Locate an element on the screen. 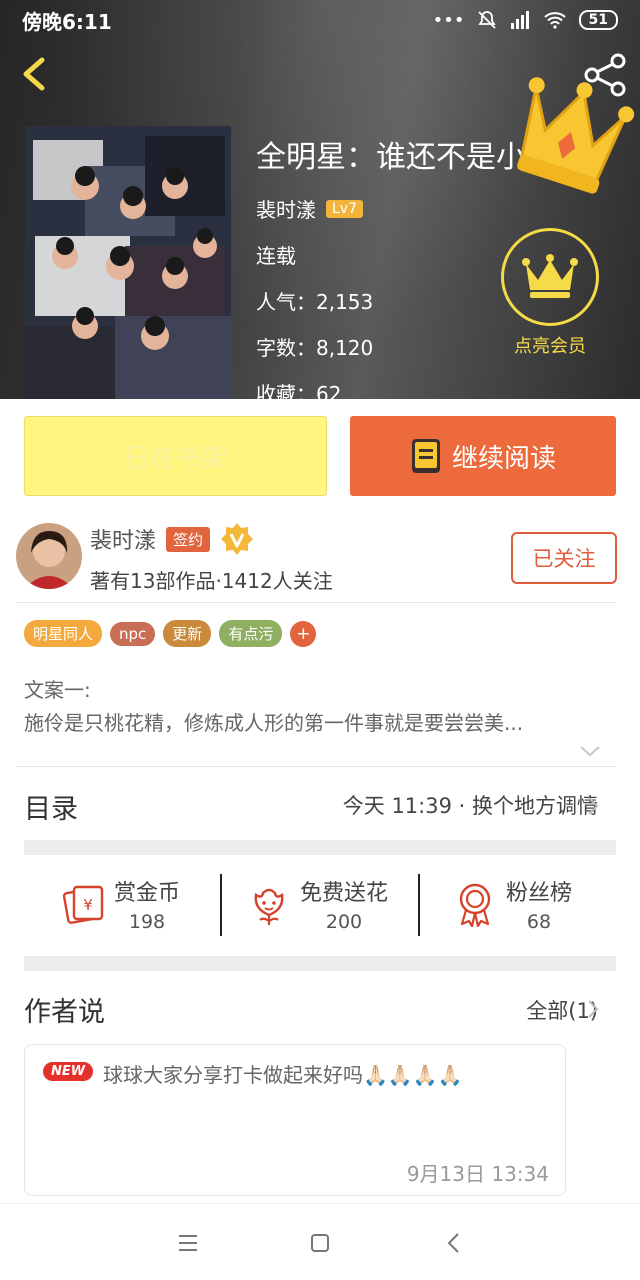  post-text: 球球大家分享打卡做起来好吗🙏🏻🙏🏻🙏🏻🙏🏻 is located at coordinates (283, 1075).